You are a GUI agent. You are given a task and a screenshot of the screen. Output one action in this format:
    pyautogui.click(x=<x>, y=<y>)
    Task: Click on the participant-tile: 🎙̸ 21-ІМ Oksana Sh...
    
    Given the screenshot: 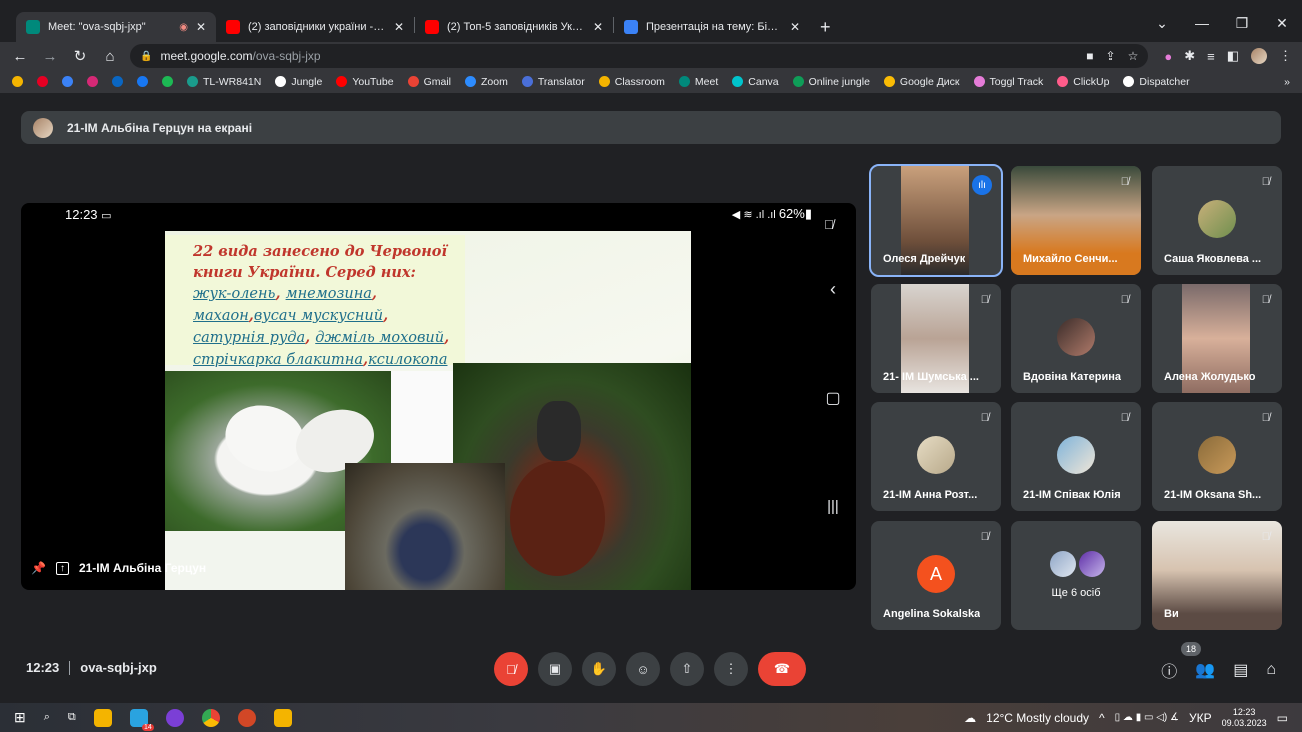 What is the action you would take?
    pyautogui.click(x=1217, y=456)
    